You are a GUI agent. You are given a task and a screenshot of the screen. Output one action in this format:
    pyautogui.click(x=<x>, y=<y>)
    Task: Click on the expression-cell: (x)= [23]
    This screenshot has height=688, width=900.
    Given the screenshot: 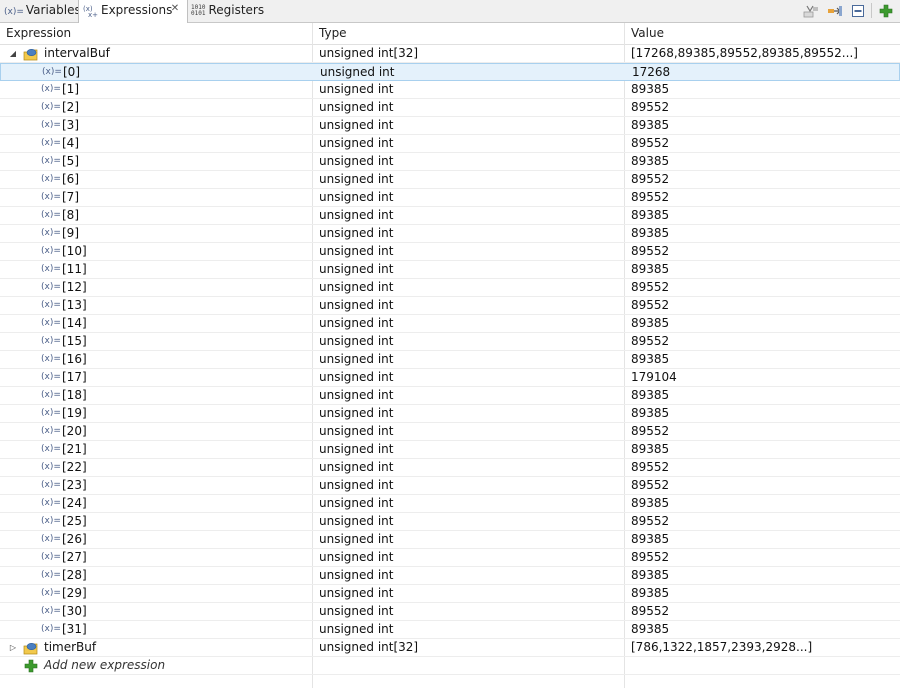 What is the action you would take?
    pyautogui.click(x=156, y=485)
    